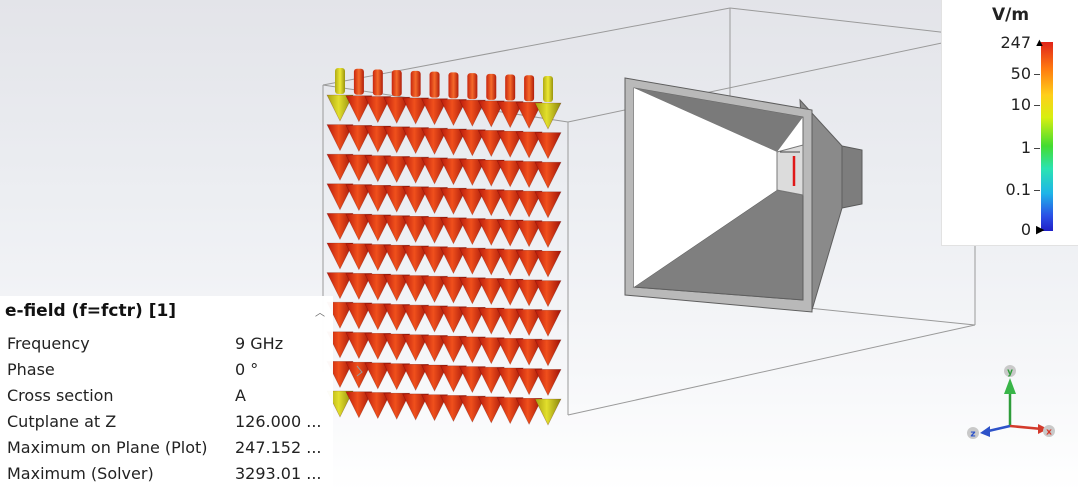 This screenshot has height=492, width=1078. Describe the element at coordinates (1025, 147) in the screenshot. I see `legend-tick: 1` at that location.